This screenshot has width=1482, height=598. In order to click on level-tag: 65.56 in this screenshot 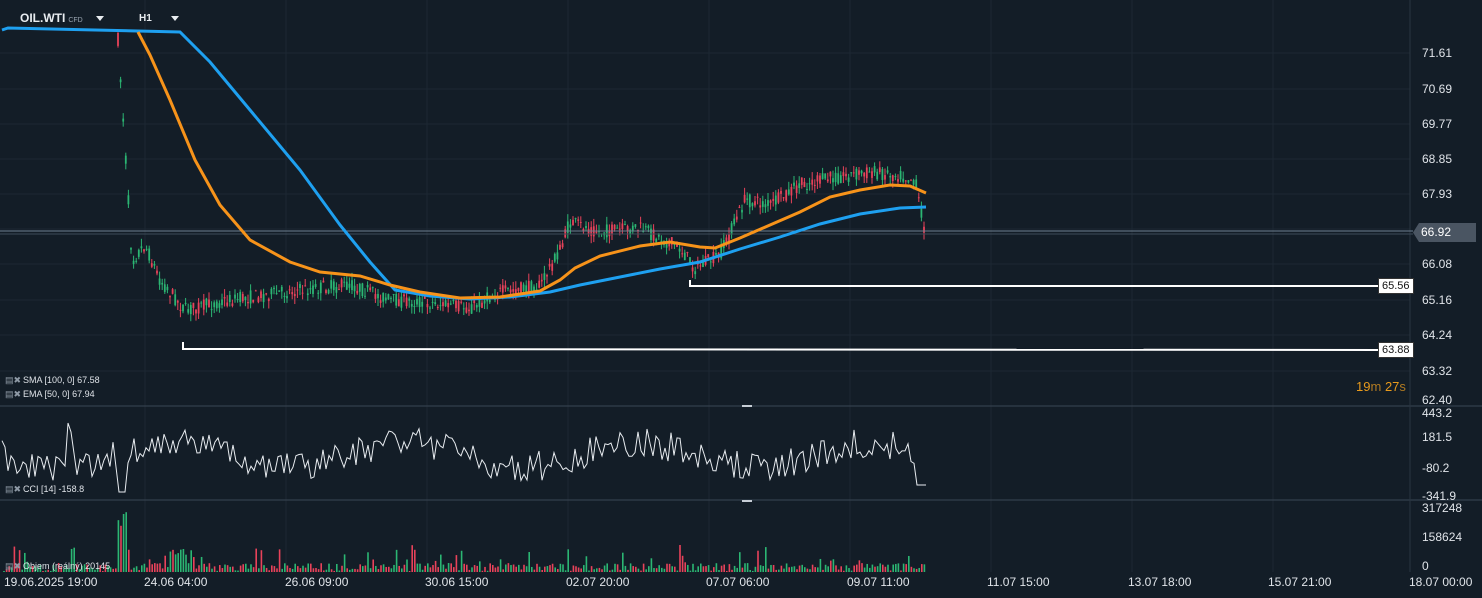, I will do `click(1396, 286)`.